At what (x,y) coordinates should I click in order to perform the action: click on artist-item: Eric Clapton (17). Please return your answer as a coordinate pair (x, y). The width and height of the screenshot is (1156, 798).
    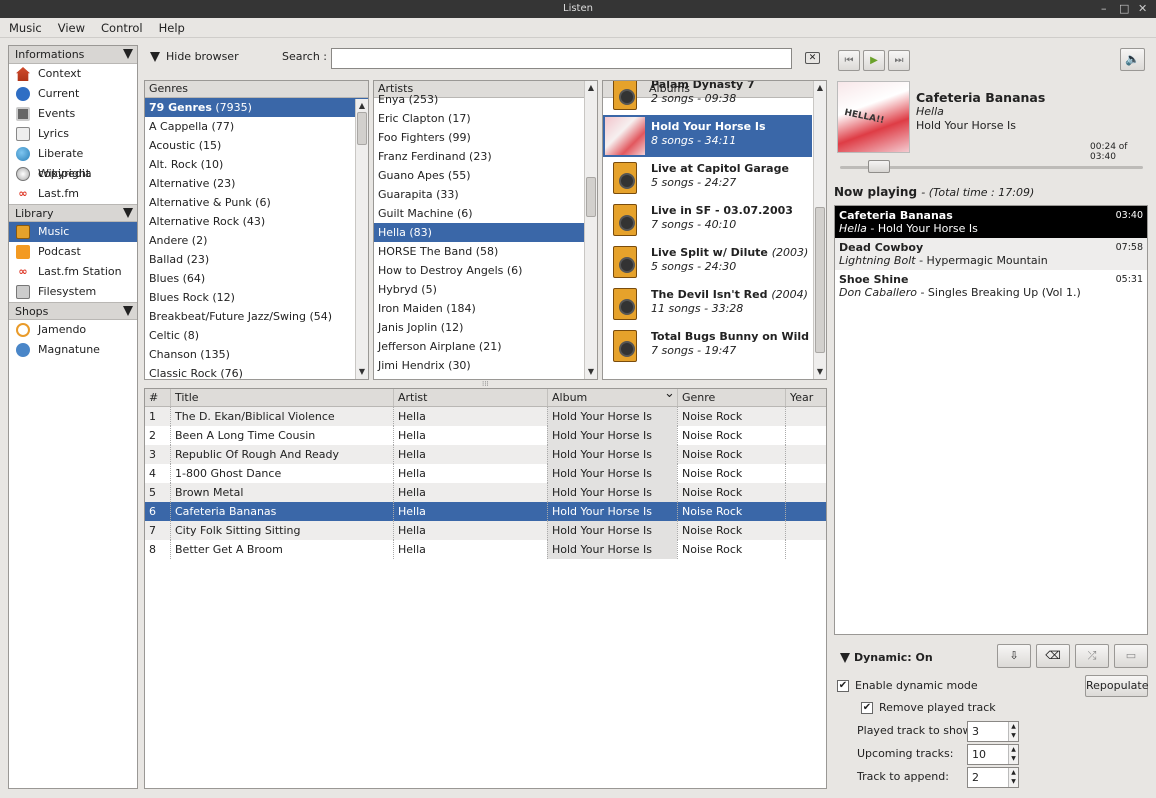
    Looking at the image, I should click on (485, 118).